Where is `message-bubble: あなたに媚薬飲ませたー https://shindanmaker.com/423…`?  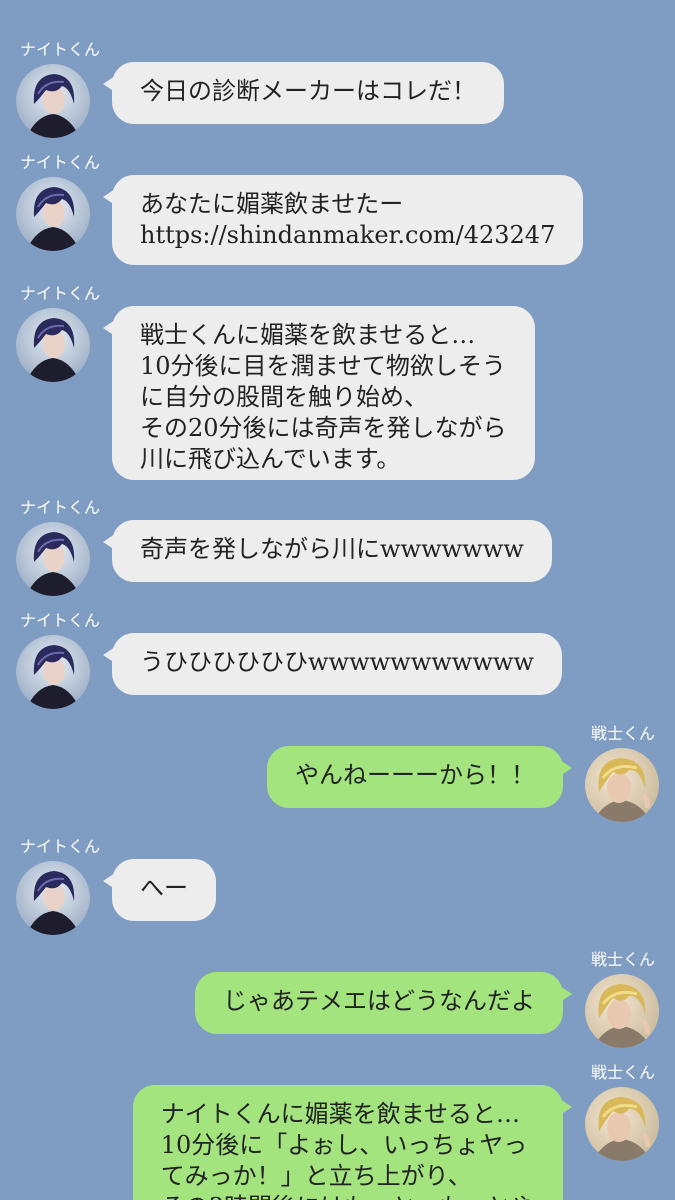
message-bubble: あなたに媚薬飲ませたー https://shindanmaker.com/423… is located at coordinates (343, 220).